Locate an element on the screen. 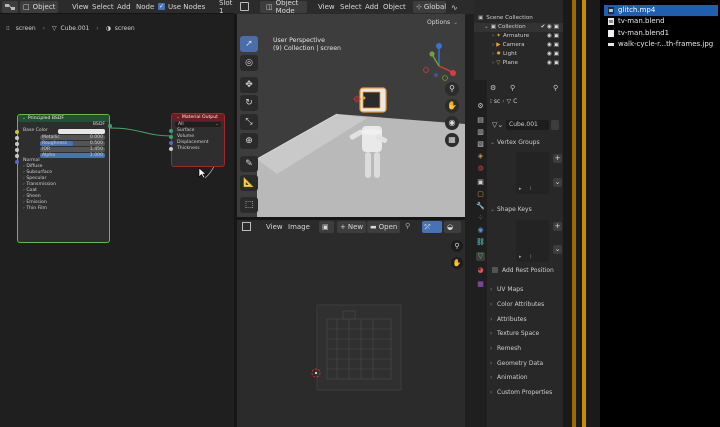 The image size is (720, 427). collection-tab-icon: ▣ is located at coordinates (480, 182).